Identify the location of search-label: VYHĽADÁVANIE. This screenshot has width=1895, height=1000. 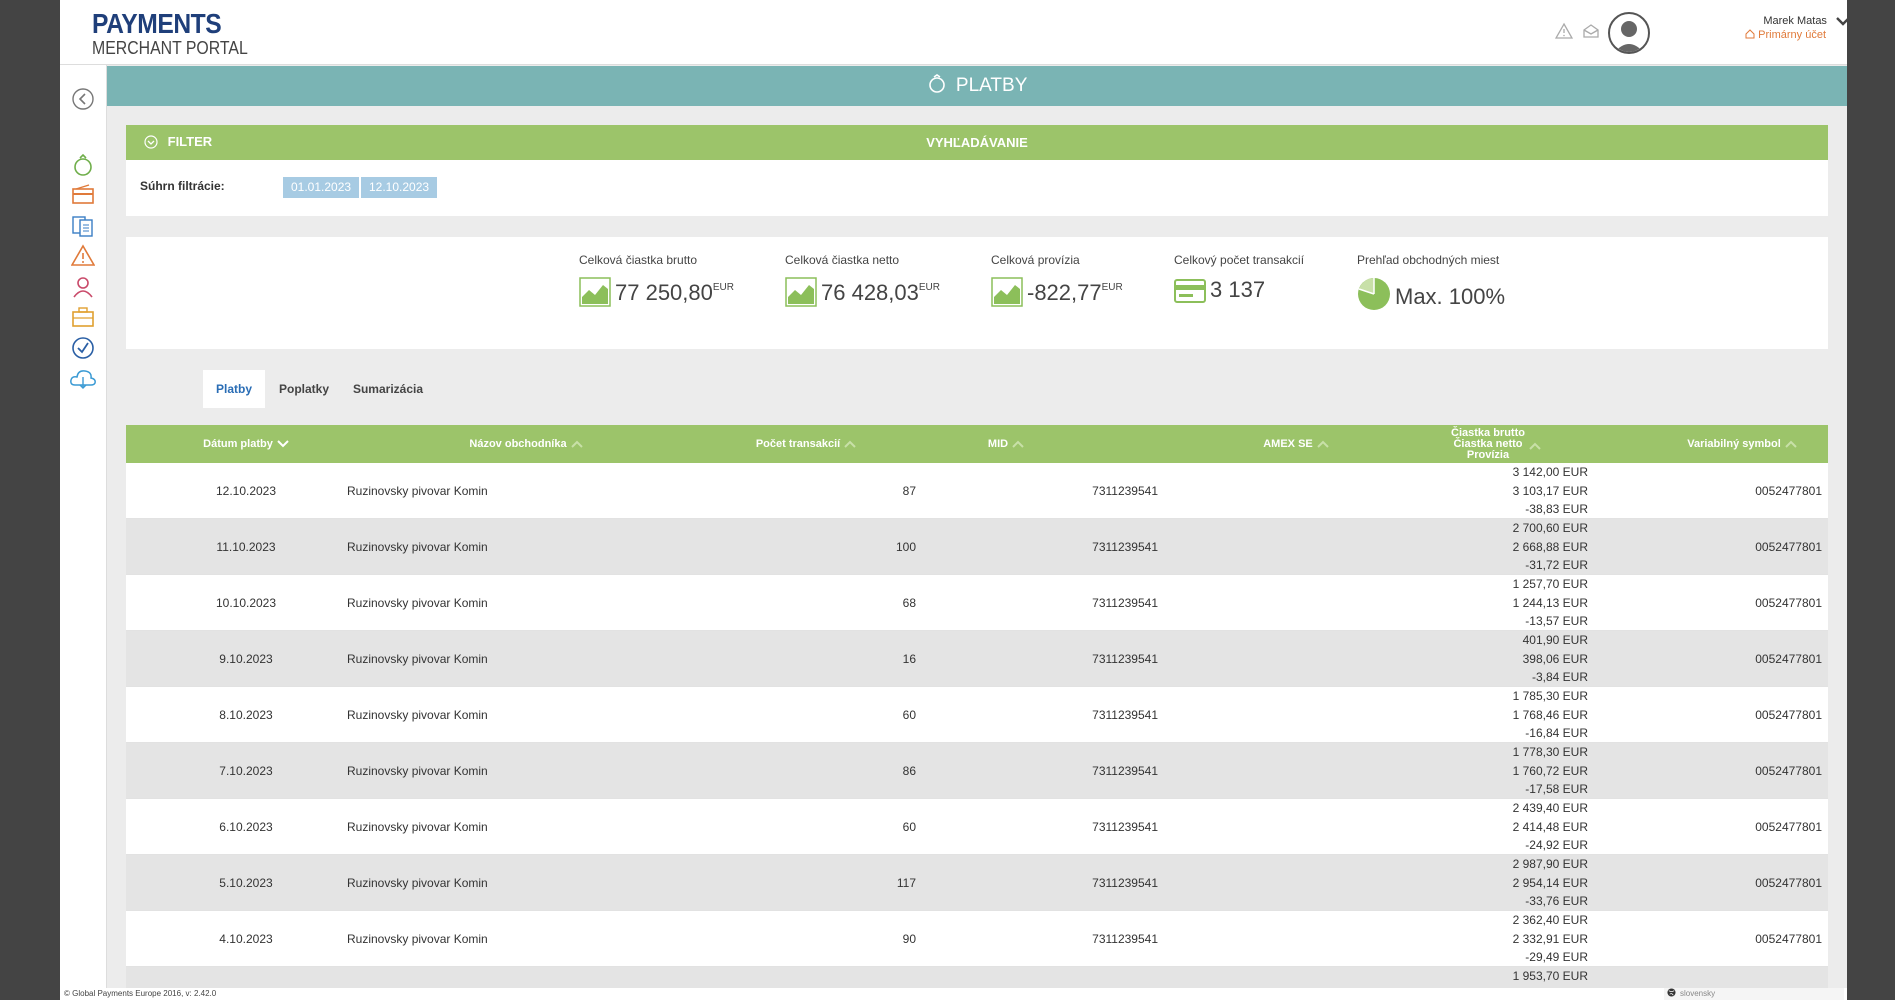
(977, 142).